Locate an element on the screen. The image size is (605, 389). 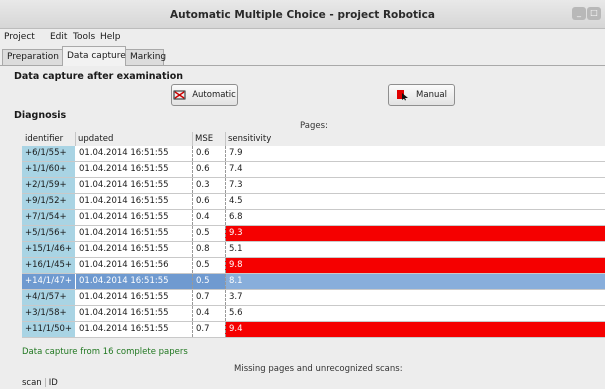
menu-help: Help is located at coordinates (110, 37).